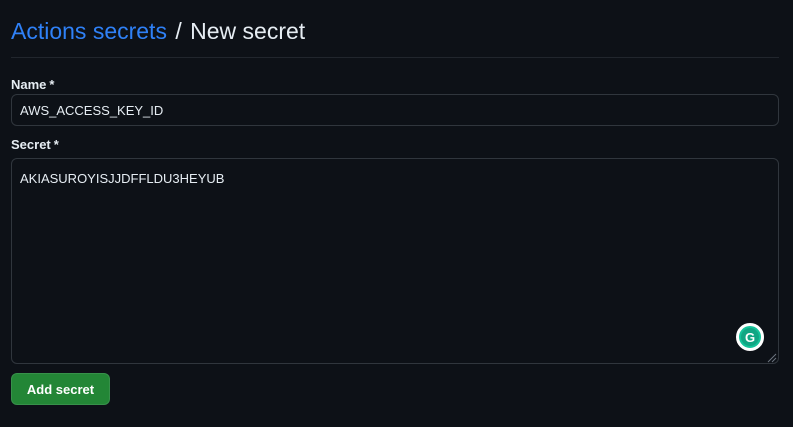  What do you see at coordinates (395, 110) in the screenshot?
I see `name-input` at bounding box center [395, 110].